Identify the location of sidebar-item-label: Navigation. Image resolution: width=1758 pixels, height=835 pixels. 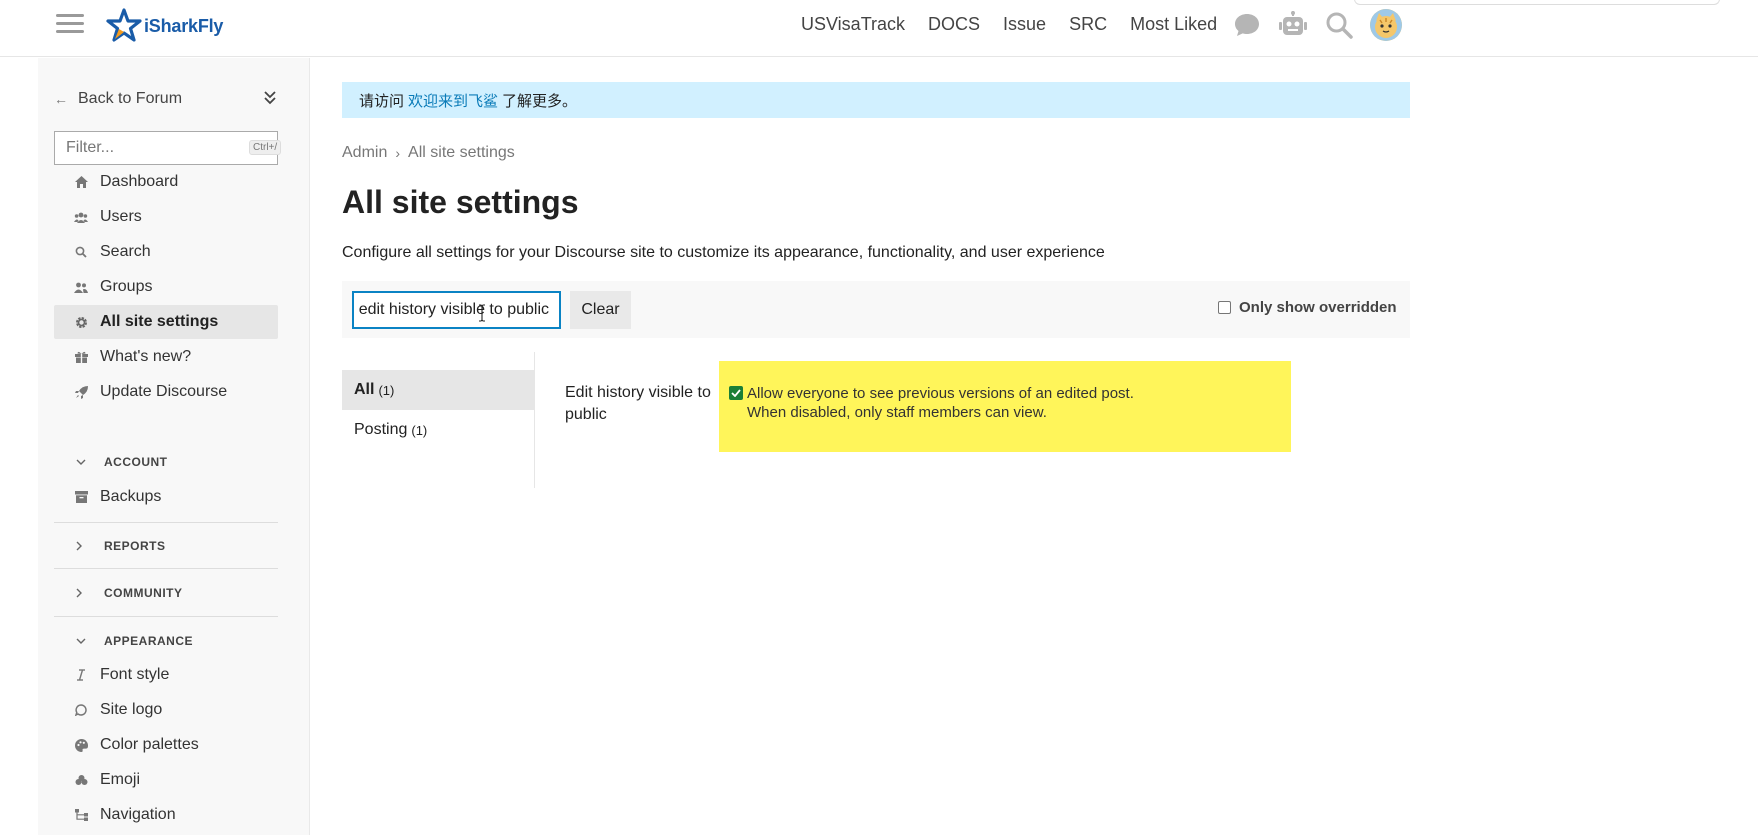
(138, 814).